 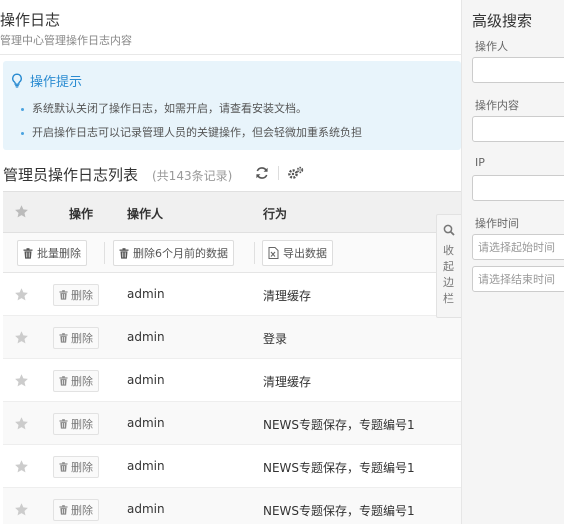 What do you see at coordinates (17, 80) in the screenshot?
I see `lightbulb-icon` at bounding box center [17, 80].